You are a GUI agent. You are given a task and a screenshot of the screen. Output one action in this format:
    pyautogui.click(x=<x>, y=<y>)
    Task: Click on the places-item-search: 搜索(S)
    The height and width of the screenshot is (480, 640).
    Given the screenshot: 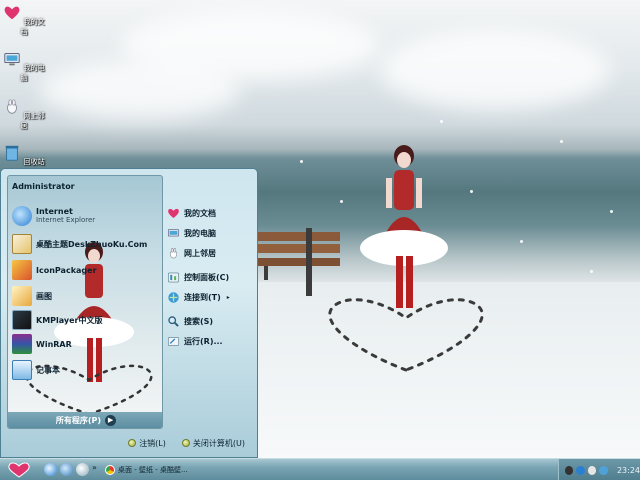 What is the action you would take?
    pyautogui.click(x=190, y=321)
    